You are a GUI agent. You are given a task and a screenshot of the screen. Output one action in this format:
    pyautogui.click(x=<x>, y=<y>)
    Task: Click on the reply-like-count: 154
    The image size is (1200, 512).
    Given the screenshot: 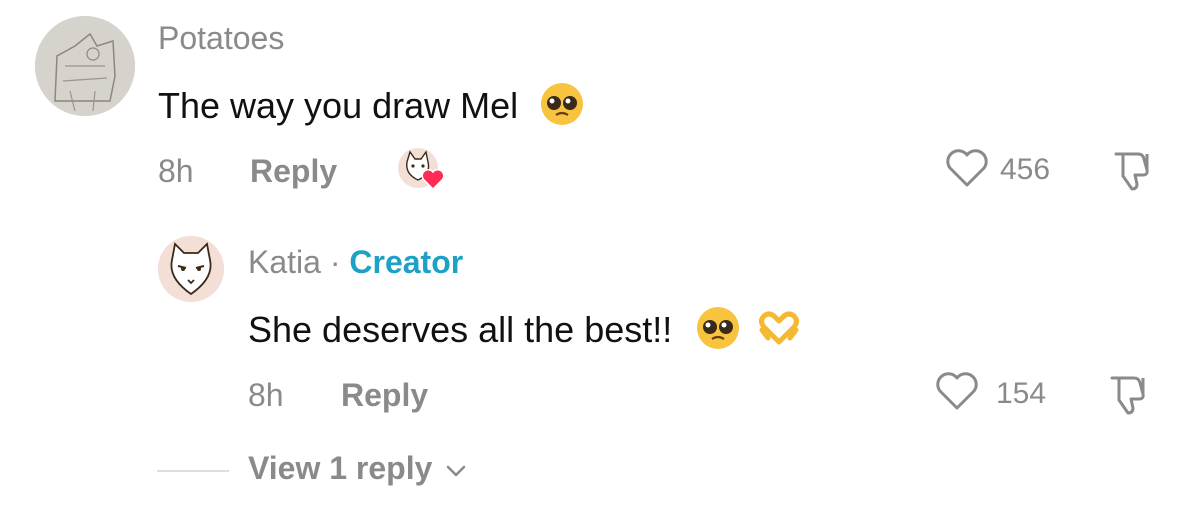 What is the action you would take?
    pyautogui.click(x=1021, y=393)
    